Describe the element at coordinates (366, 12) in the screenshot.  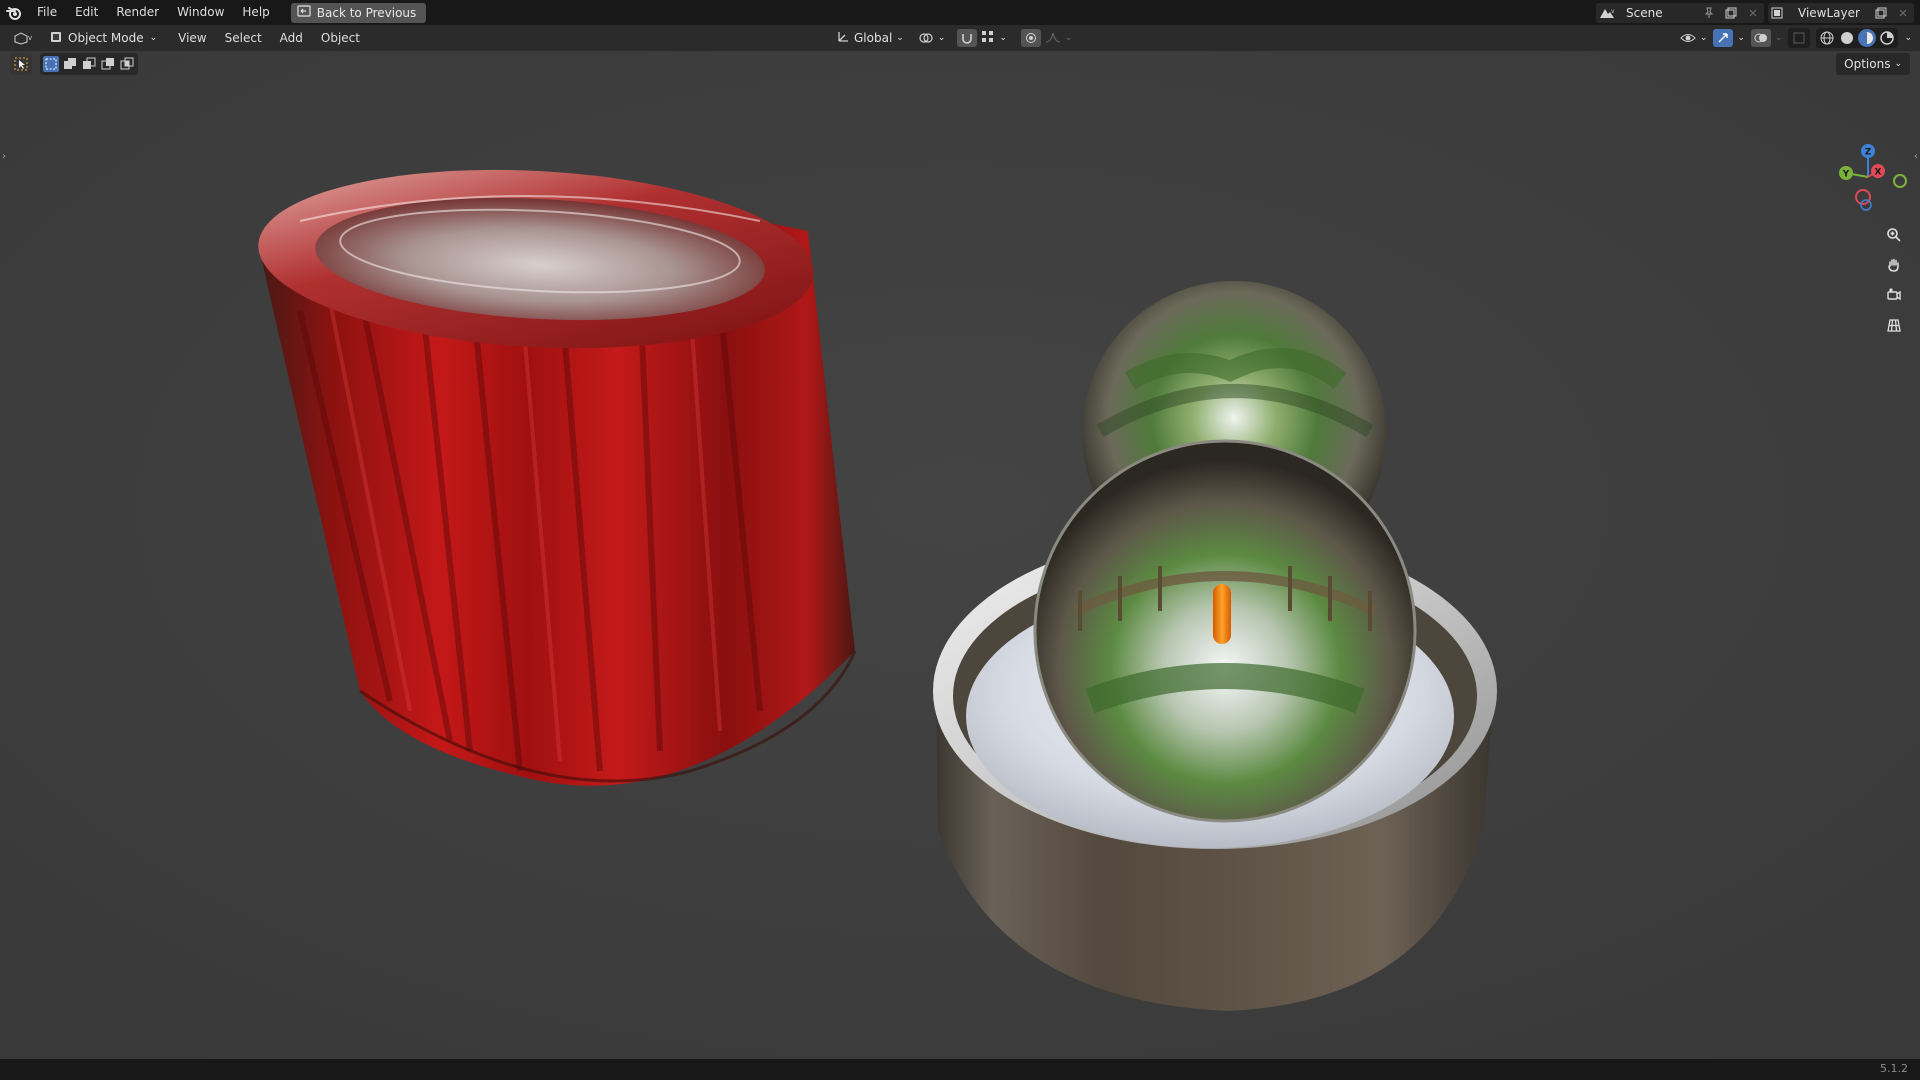
I see `back-to-previous-label: Back to Previous` at that location.